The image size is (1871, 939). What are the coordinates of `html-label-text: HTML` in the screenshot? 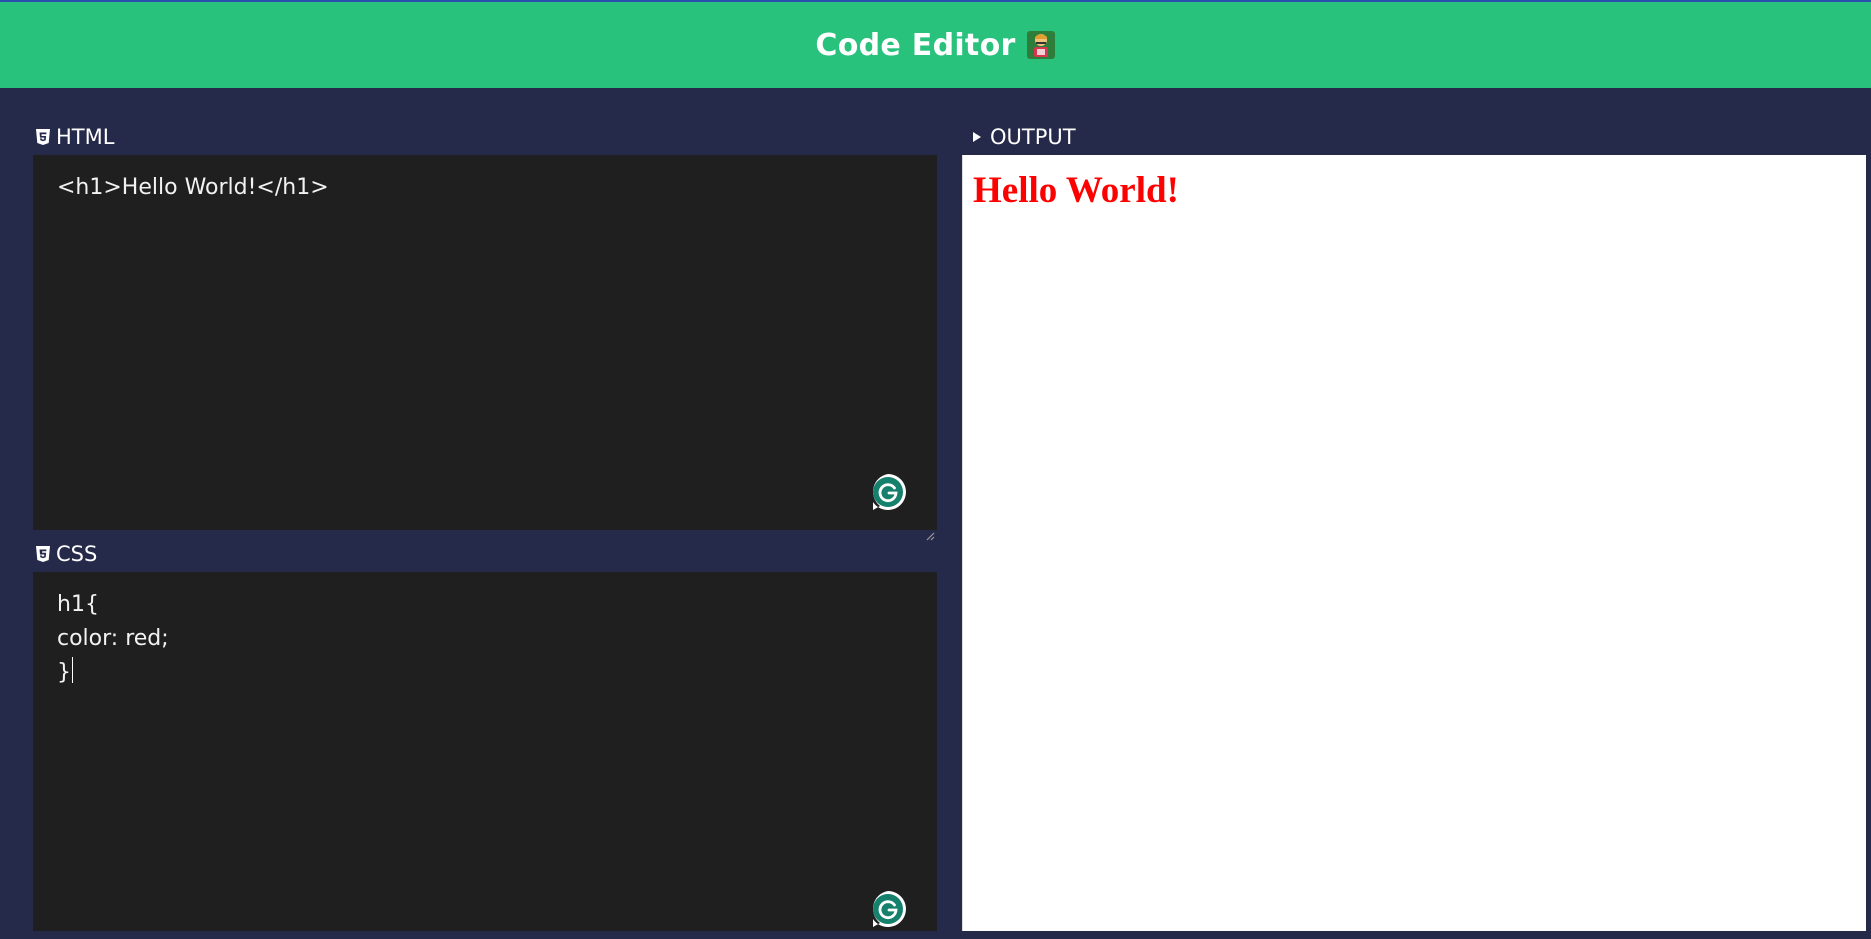 It's located at (85, 137).